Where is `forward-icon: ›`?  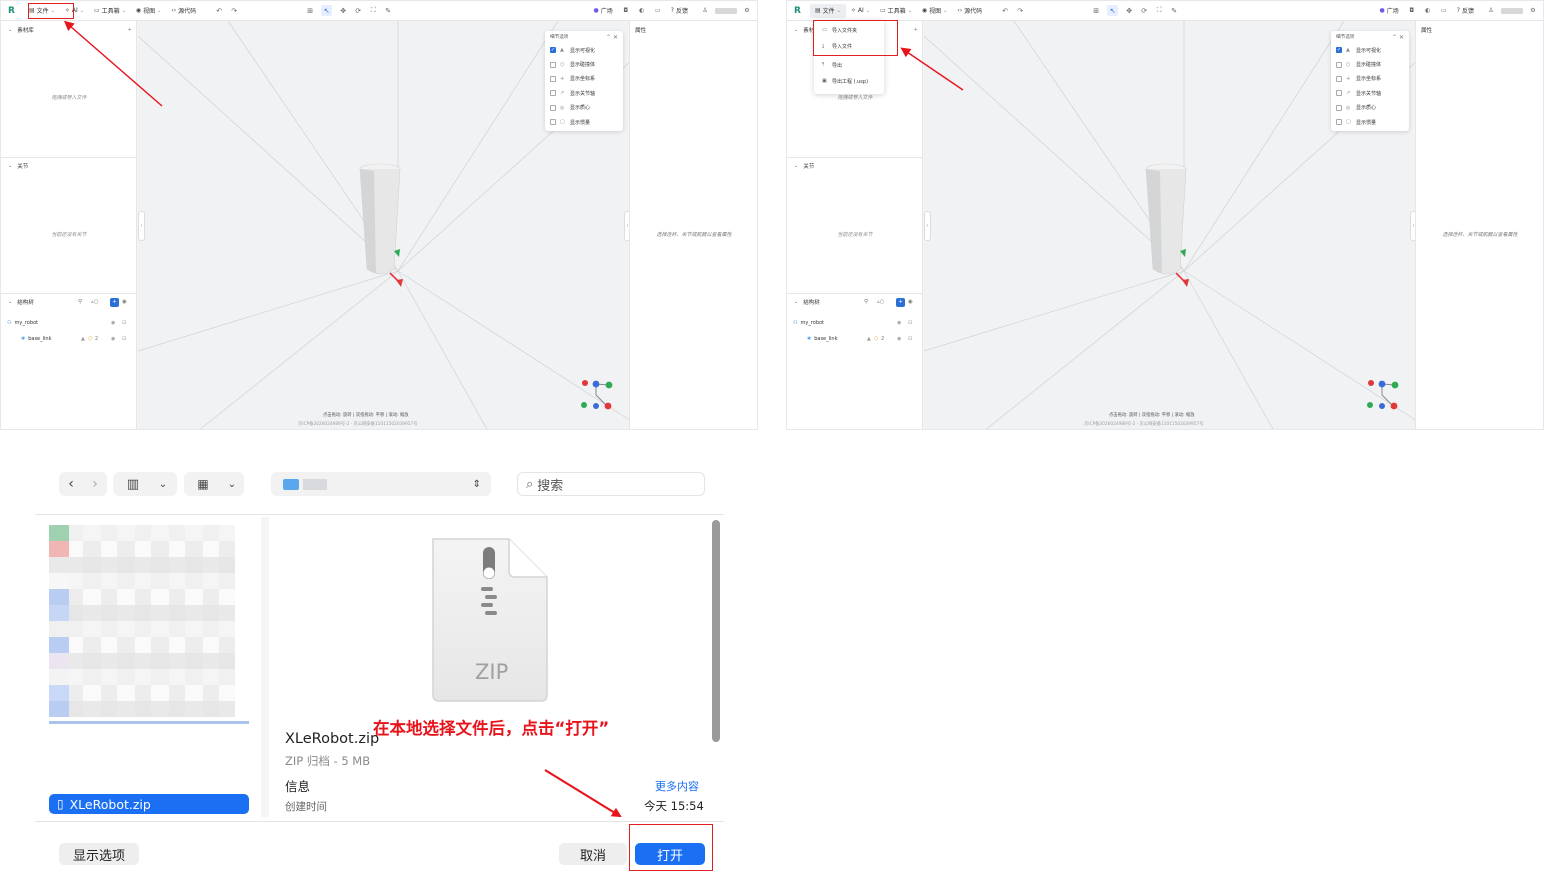
forward-icon: › is located at coordinates (95, 484).